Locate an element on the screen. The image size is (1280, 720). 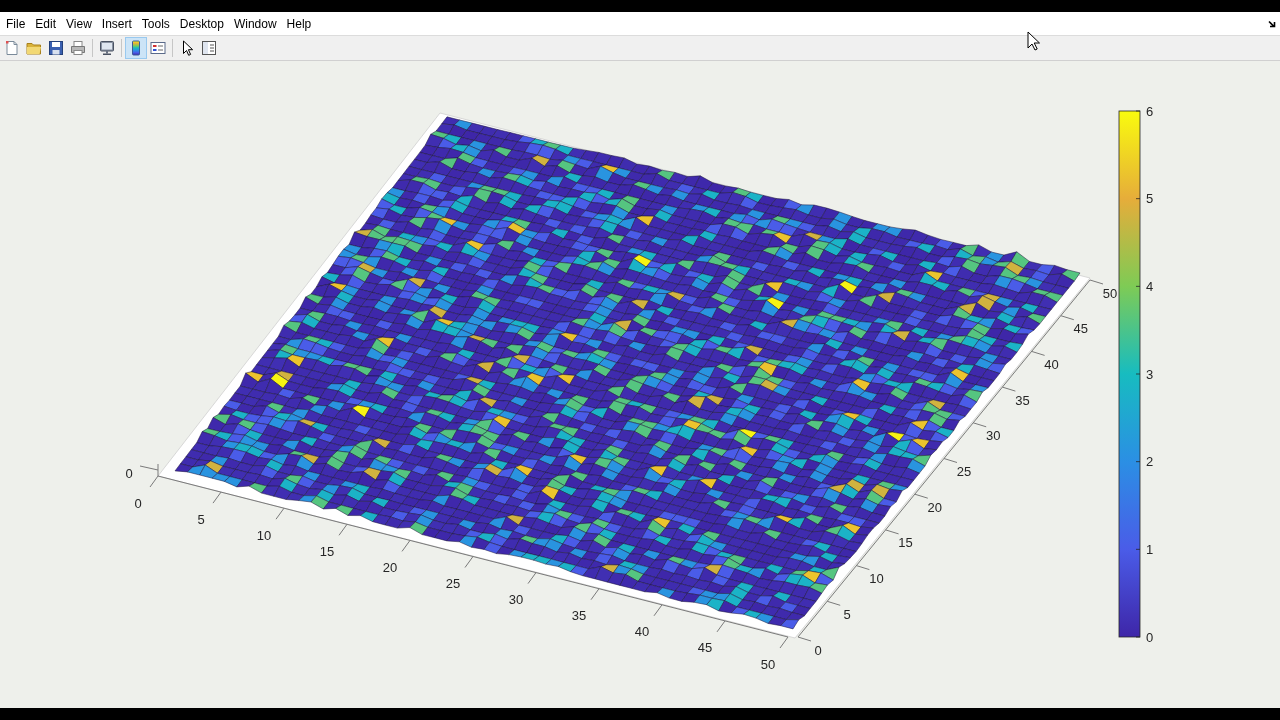
y-tick-label: 25 is located at coordinates (964, 471).